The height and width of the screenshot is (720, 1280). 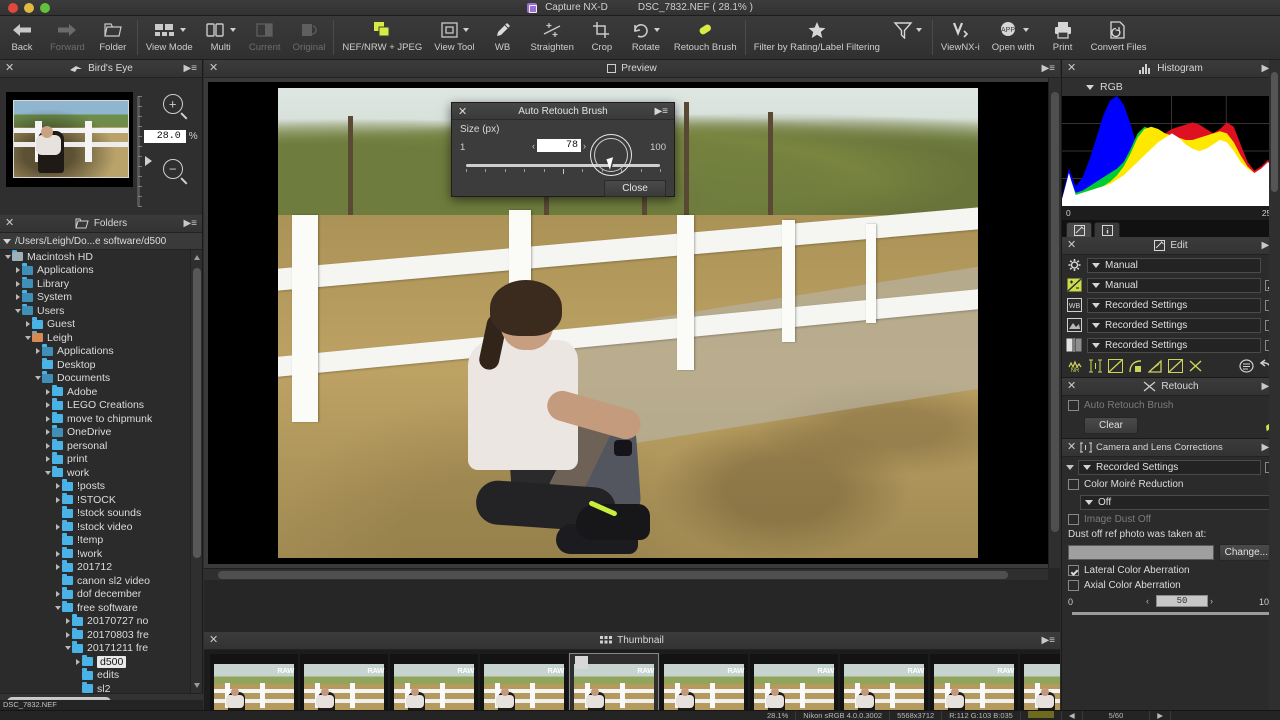 I want to click on folder-tree-item: dof december, so click(x=95, y=594).